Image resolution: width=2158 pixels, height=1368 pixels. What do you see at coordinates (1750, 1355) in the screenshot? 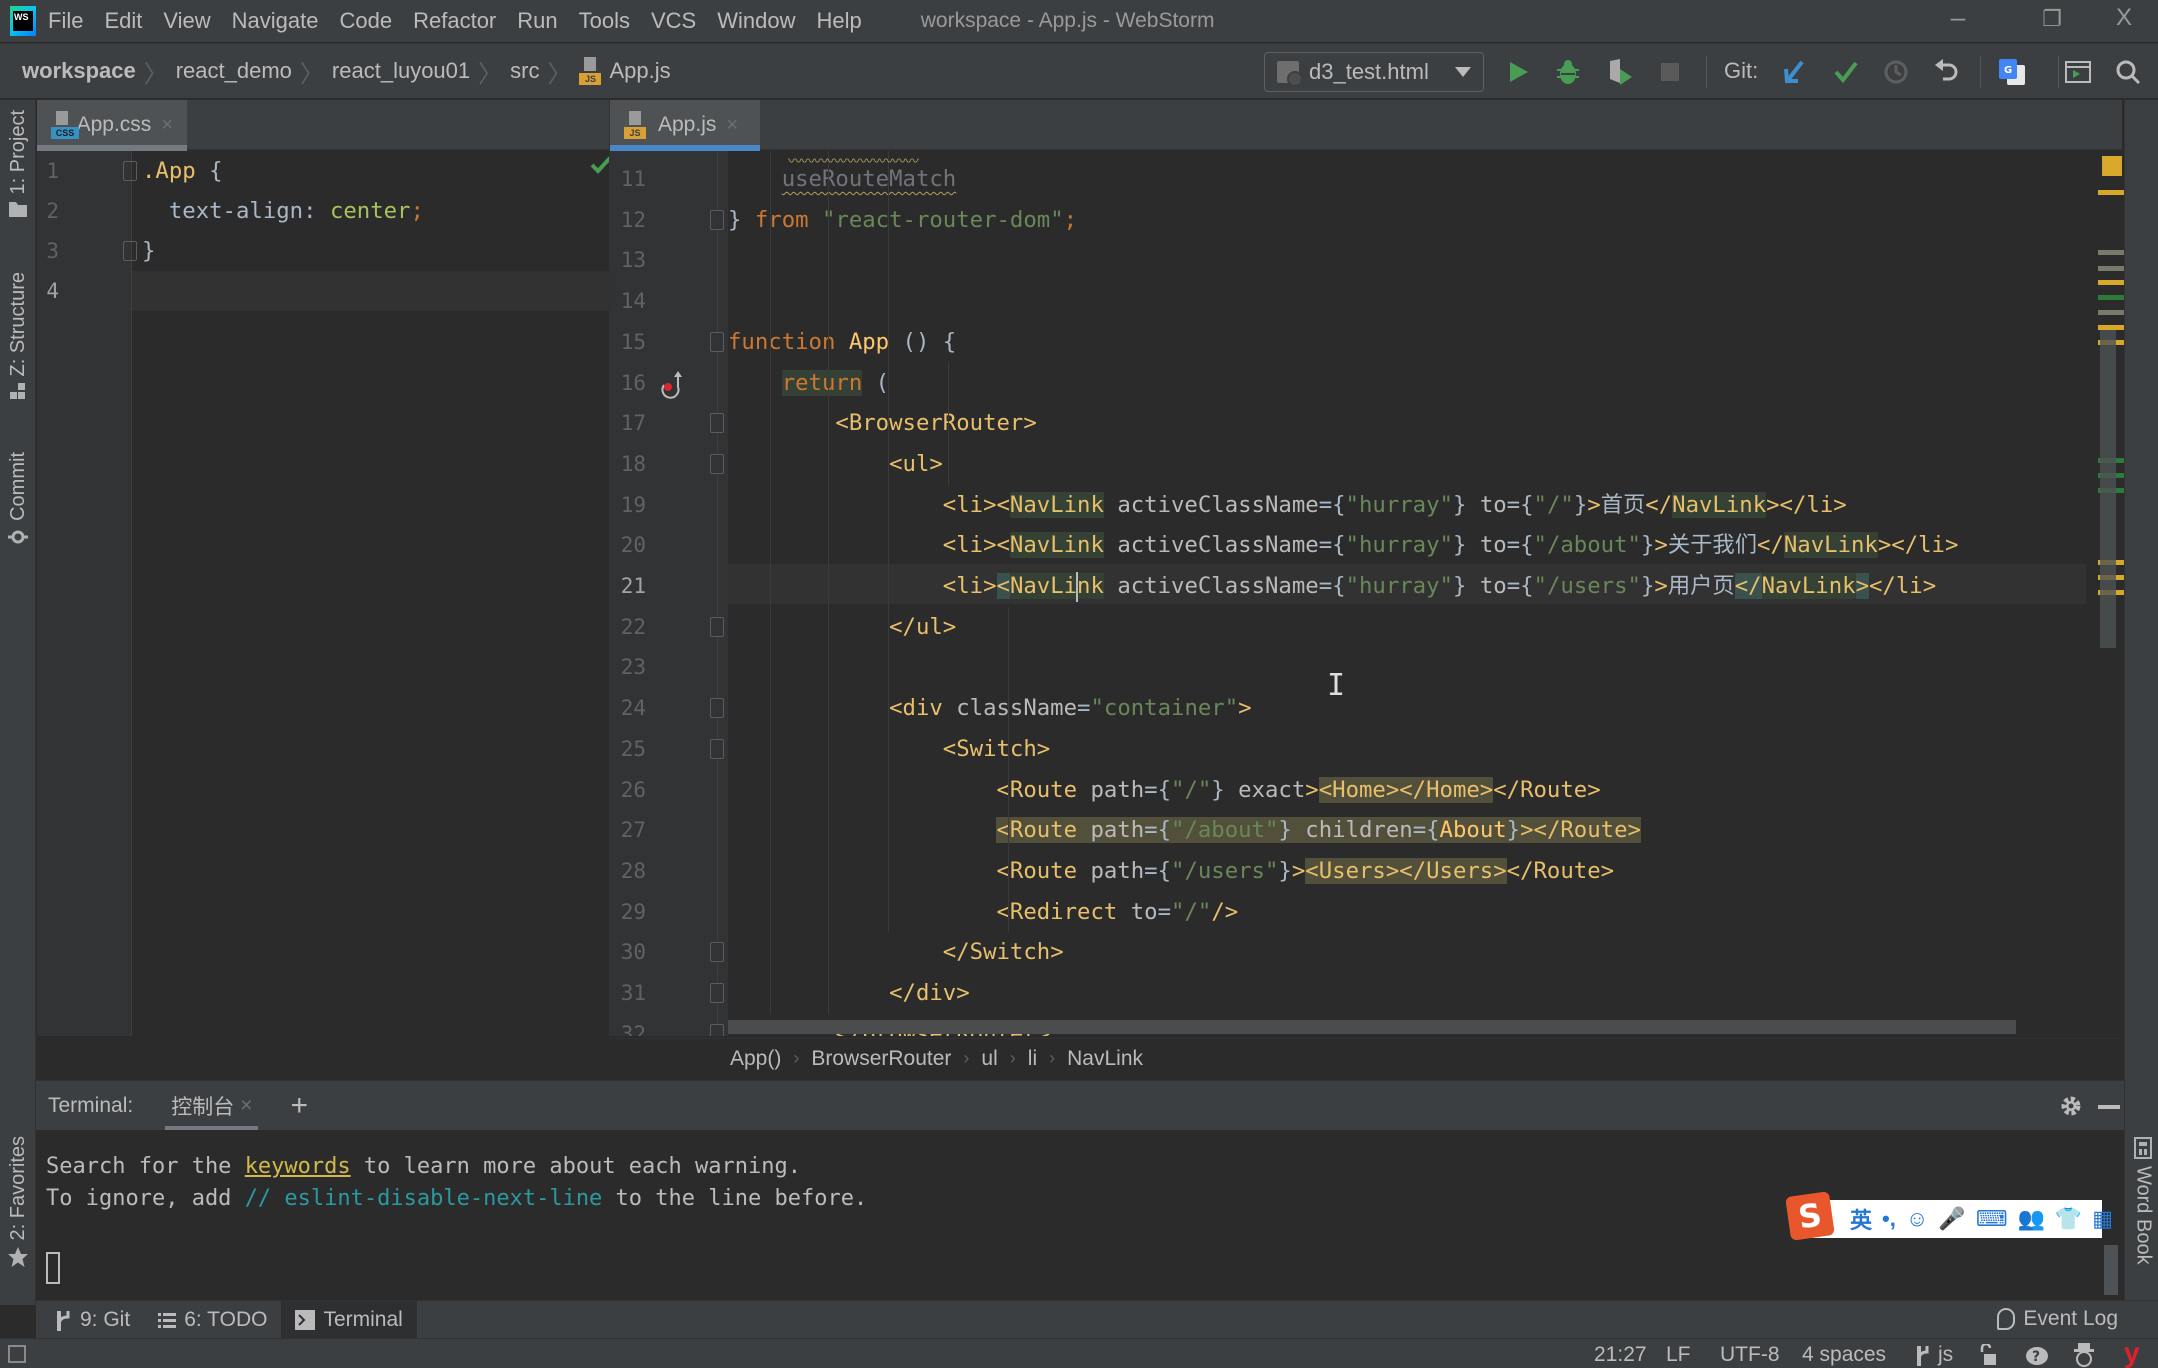
I see `file-encoding: UTF-8` at bounding box center [1750, 1355].